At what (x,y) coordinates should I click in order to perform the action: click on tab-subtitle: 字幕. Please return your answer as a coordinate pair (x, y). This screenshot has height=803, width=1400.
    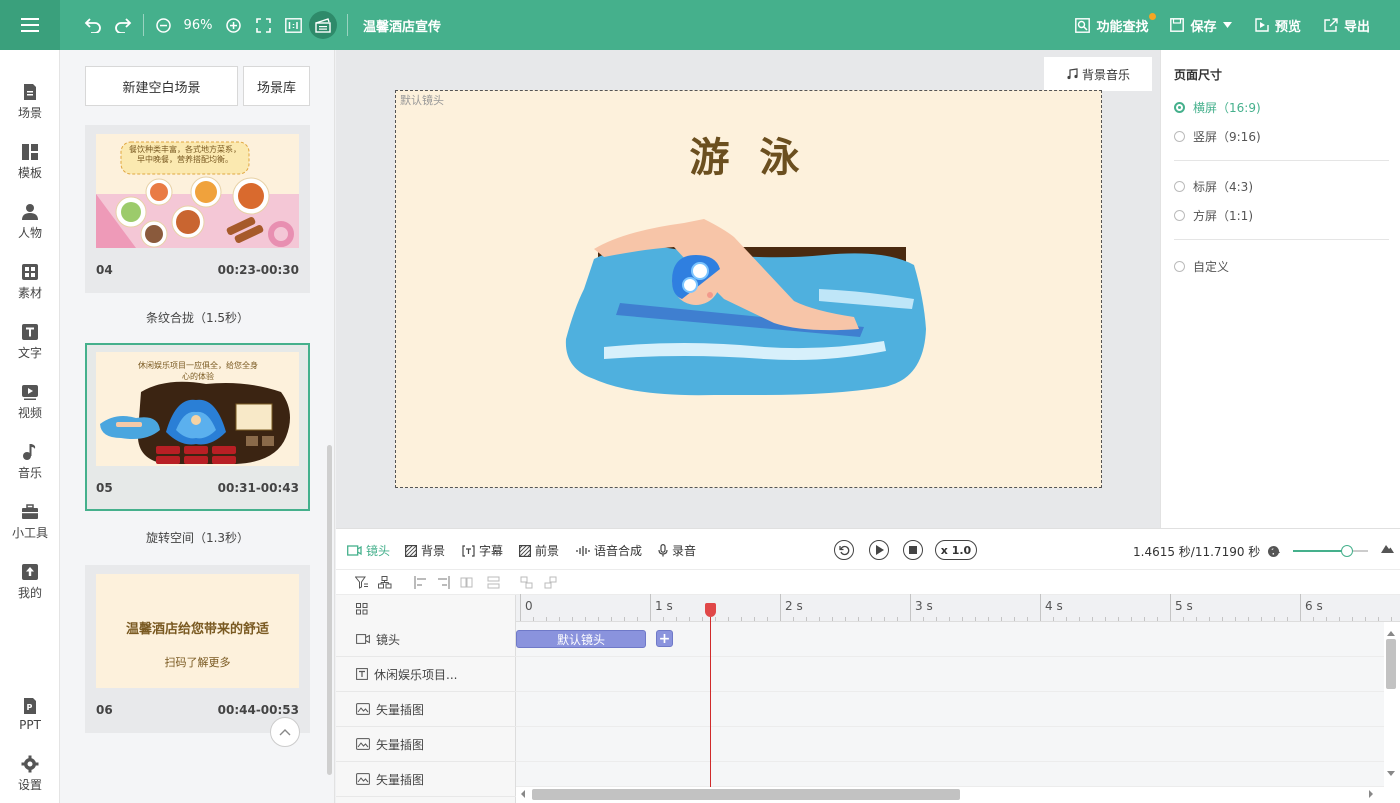
    Looking at the image, I should click on (482, 550).